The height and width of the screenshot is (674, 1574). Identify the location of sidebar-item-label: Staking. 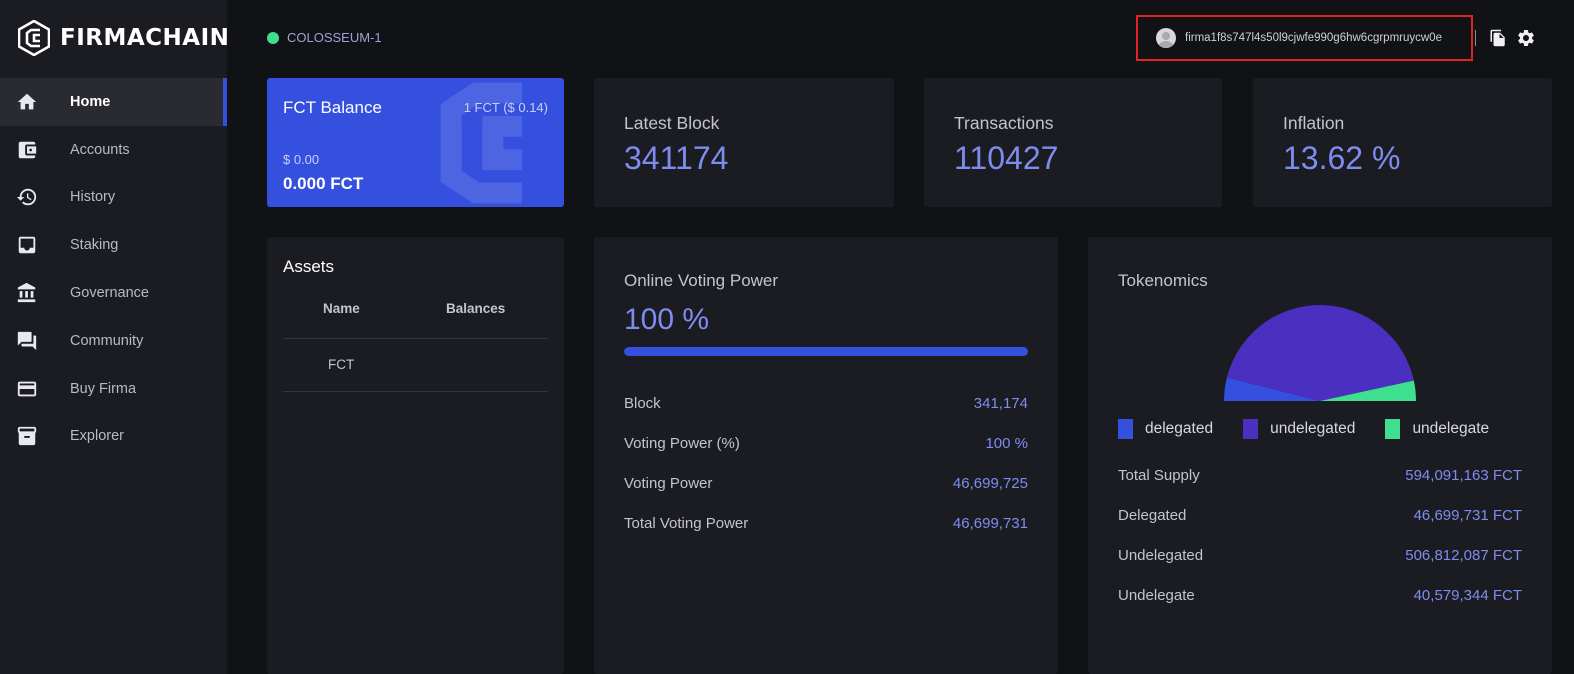
(94, 245).